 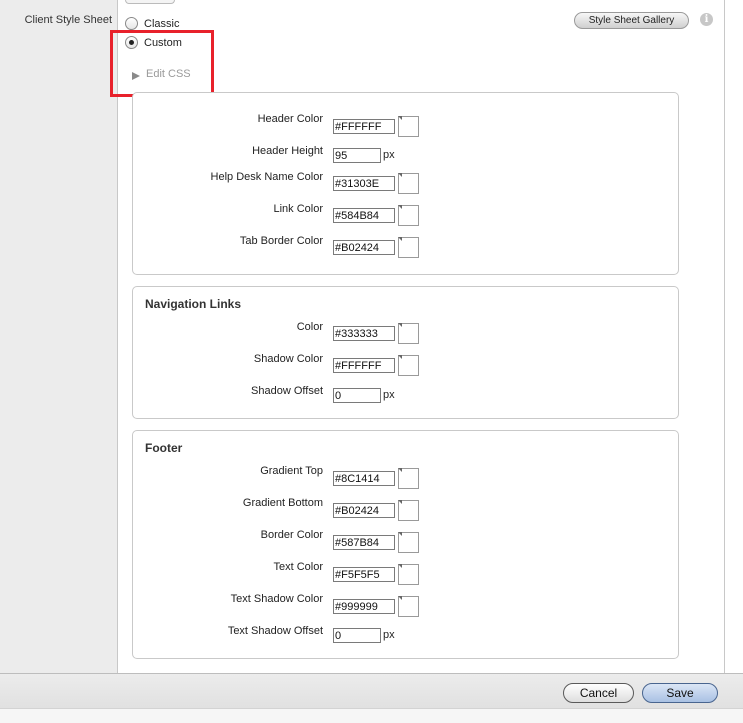 What do you see at coordinates (357, 155) in the screenshot?
I see `header-height-input` at bounding box center [357, 155].